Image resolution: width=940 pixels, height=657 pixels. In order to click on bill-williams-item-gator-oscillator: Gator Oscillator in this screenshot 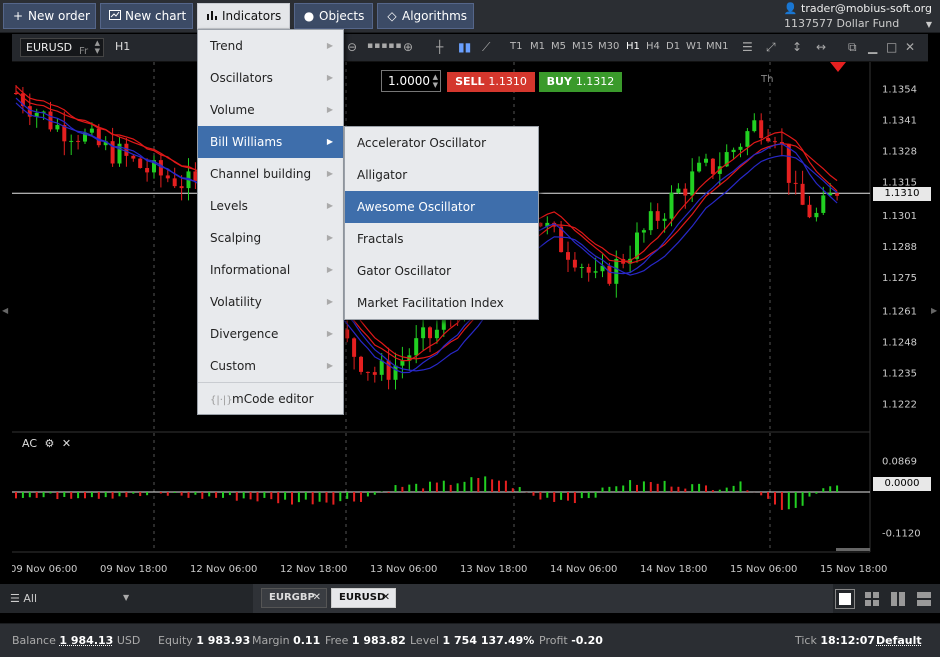, I will do `click(441, 271)`.